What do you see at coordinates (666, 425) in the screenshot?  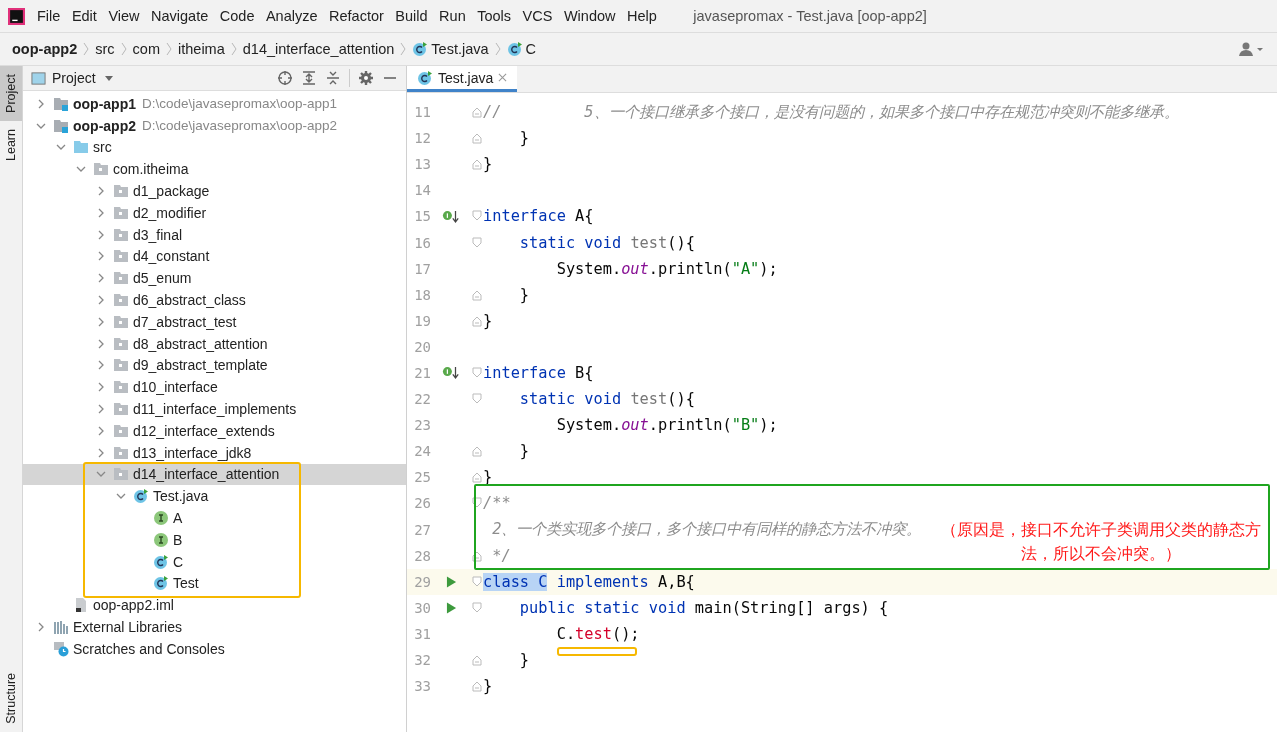 I see `code-line: System.out.println("B");` at bounding box center [666, 425].